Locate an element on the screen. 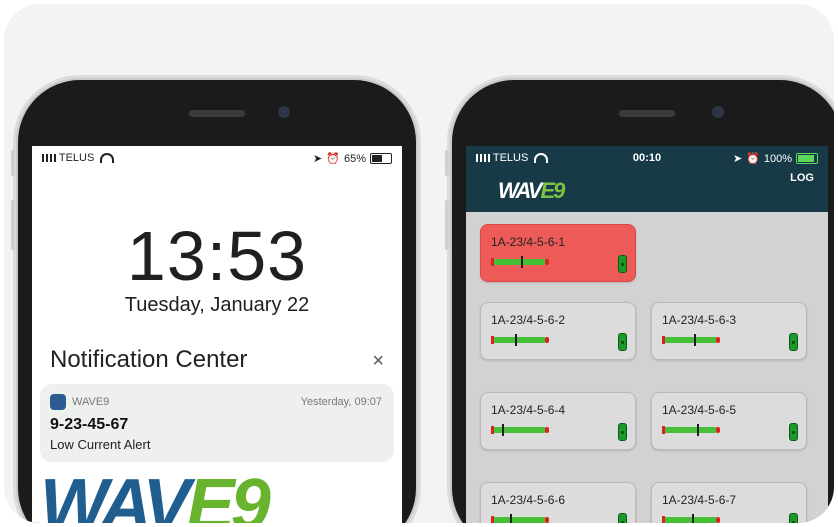 This screenshot has height=527, width=838. circuit-name: 1A-23/4-5-6-4 is located at coordinates (528, 410).